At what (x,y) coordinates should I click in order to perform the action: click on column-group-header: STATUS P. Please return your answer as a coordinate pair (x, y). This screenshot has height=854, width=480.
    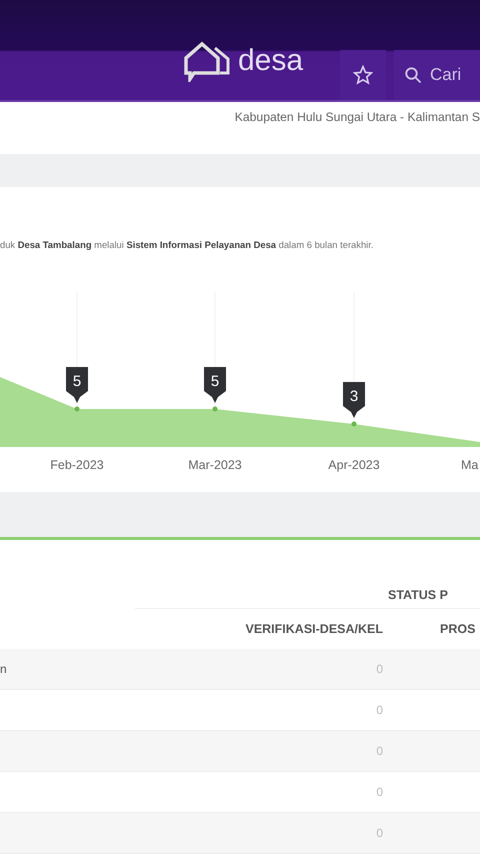
    Looking at the image, I should click on (418, 595).